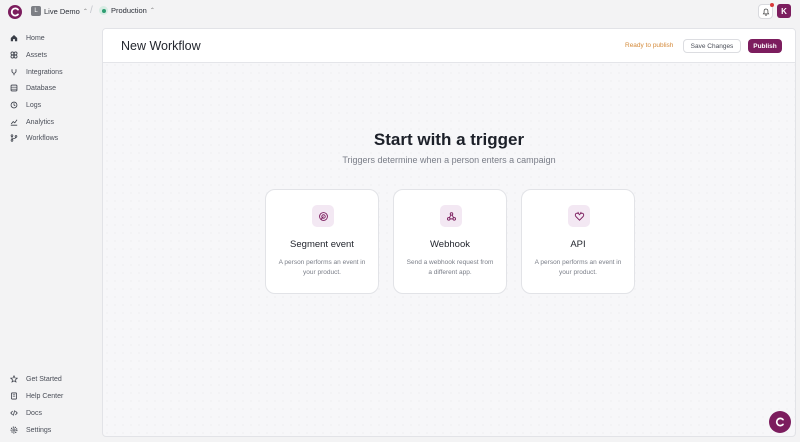  What do you see at coordinates (14, 122) in the screenshot?
I see `analytics-icon` at bounding box center [14, 122].